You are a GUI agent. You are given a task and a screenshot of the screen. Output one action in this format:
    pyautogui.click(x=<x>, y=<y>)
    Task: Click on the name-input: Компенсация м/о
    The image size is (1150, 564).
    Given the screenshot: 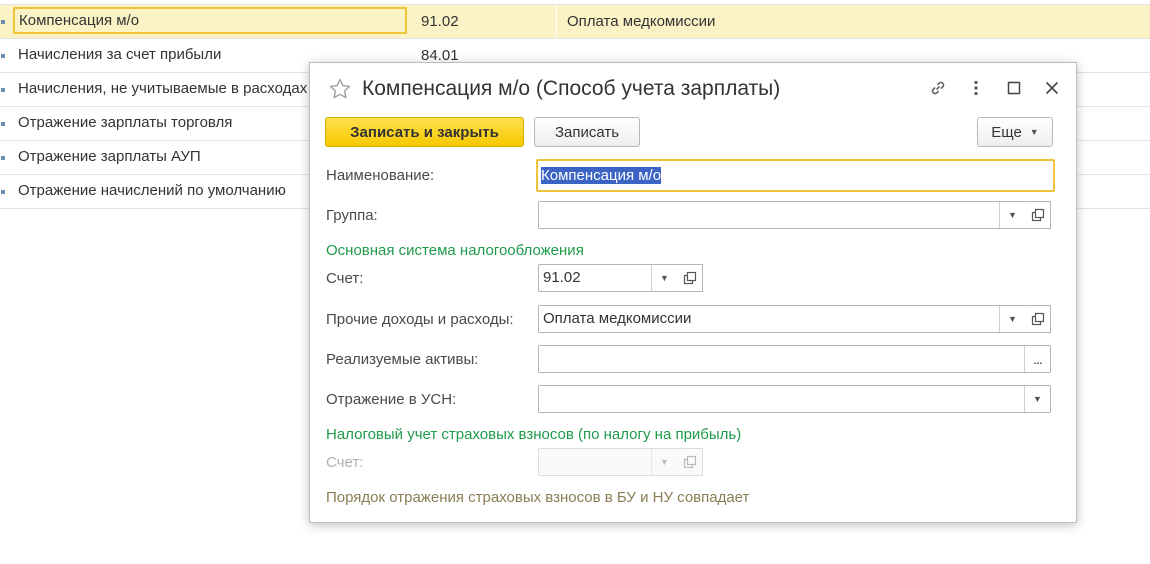 What is the action you would take?
    pyautogui.click(x=795, y=175)
    